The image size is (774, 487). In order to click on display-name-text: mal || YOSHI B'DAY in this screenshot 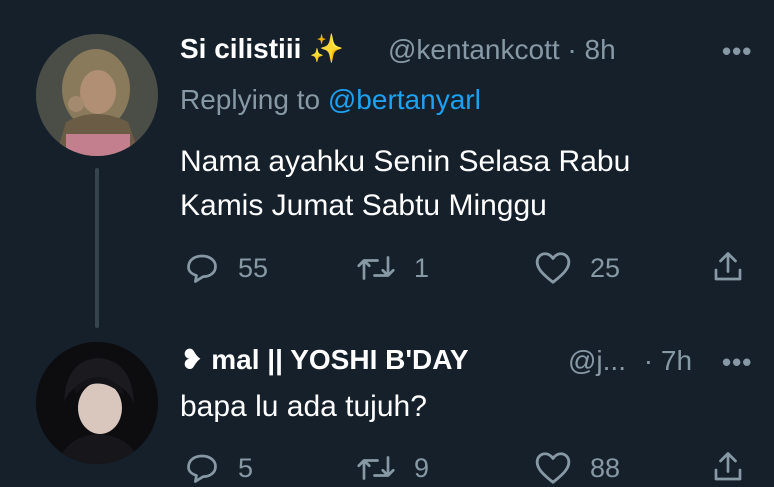, I will do `click(340, 359)`.